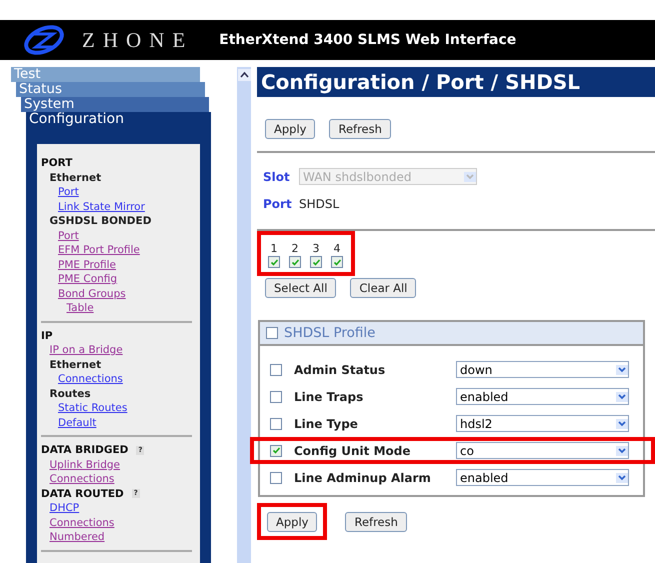 This screenshot has width=655, height=563. I want to click on scroll-up-icon, so click(244, 75).